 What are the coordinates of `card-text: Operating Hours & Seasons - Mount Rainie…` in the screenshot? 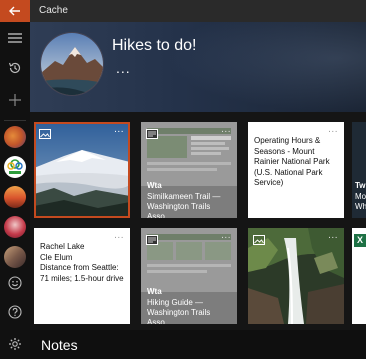 It's located at (292, 161).